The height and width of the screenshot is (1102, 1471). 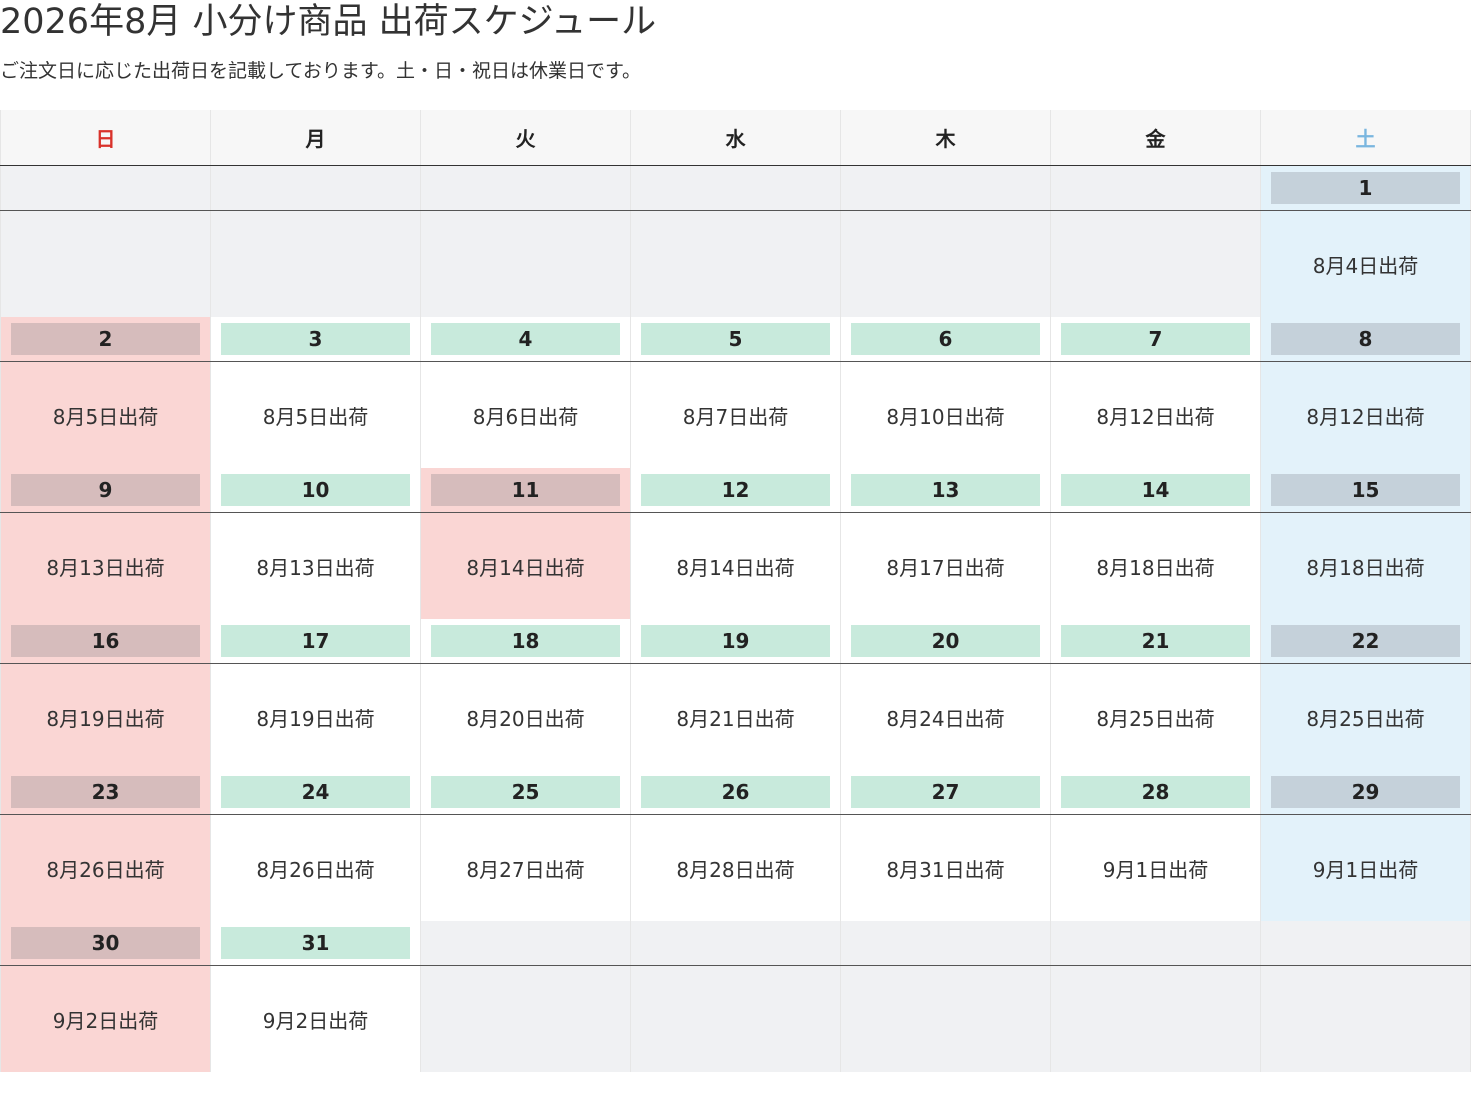 I want to click on week-date-row: 2345678, so click(x=735, y=339).